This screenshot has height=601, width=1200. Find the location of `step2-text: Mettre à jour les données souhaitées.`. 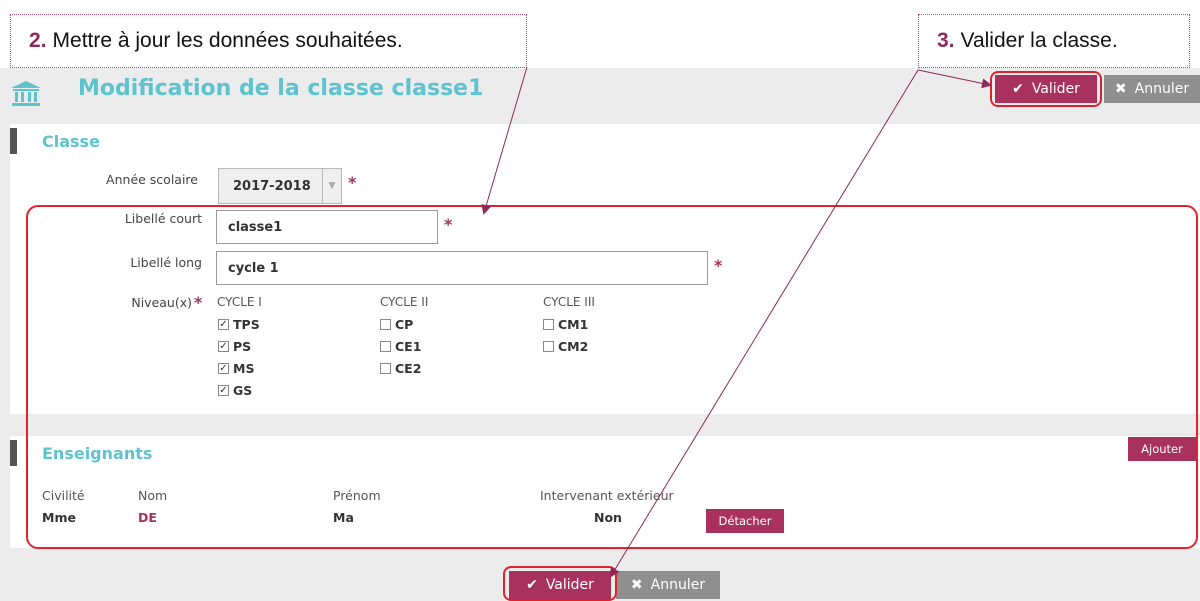

step2-text: Mettre à jour les données souhaitées. is located at coordinates (227, 40).